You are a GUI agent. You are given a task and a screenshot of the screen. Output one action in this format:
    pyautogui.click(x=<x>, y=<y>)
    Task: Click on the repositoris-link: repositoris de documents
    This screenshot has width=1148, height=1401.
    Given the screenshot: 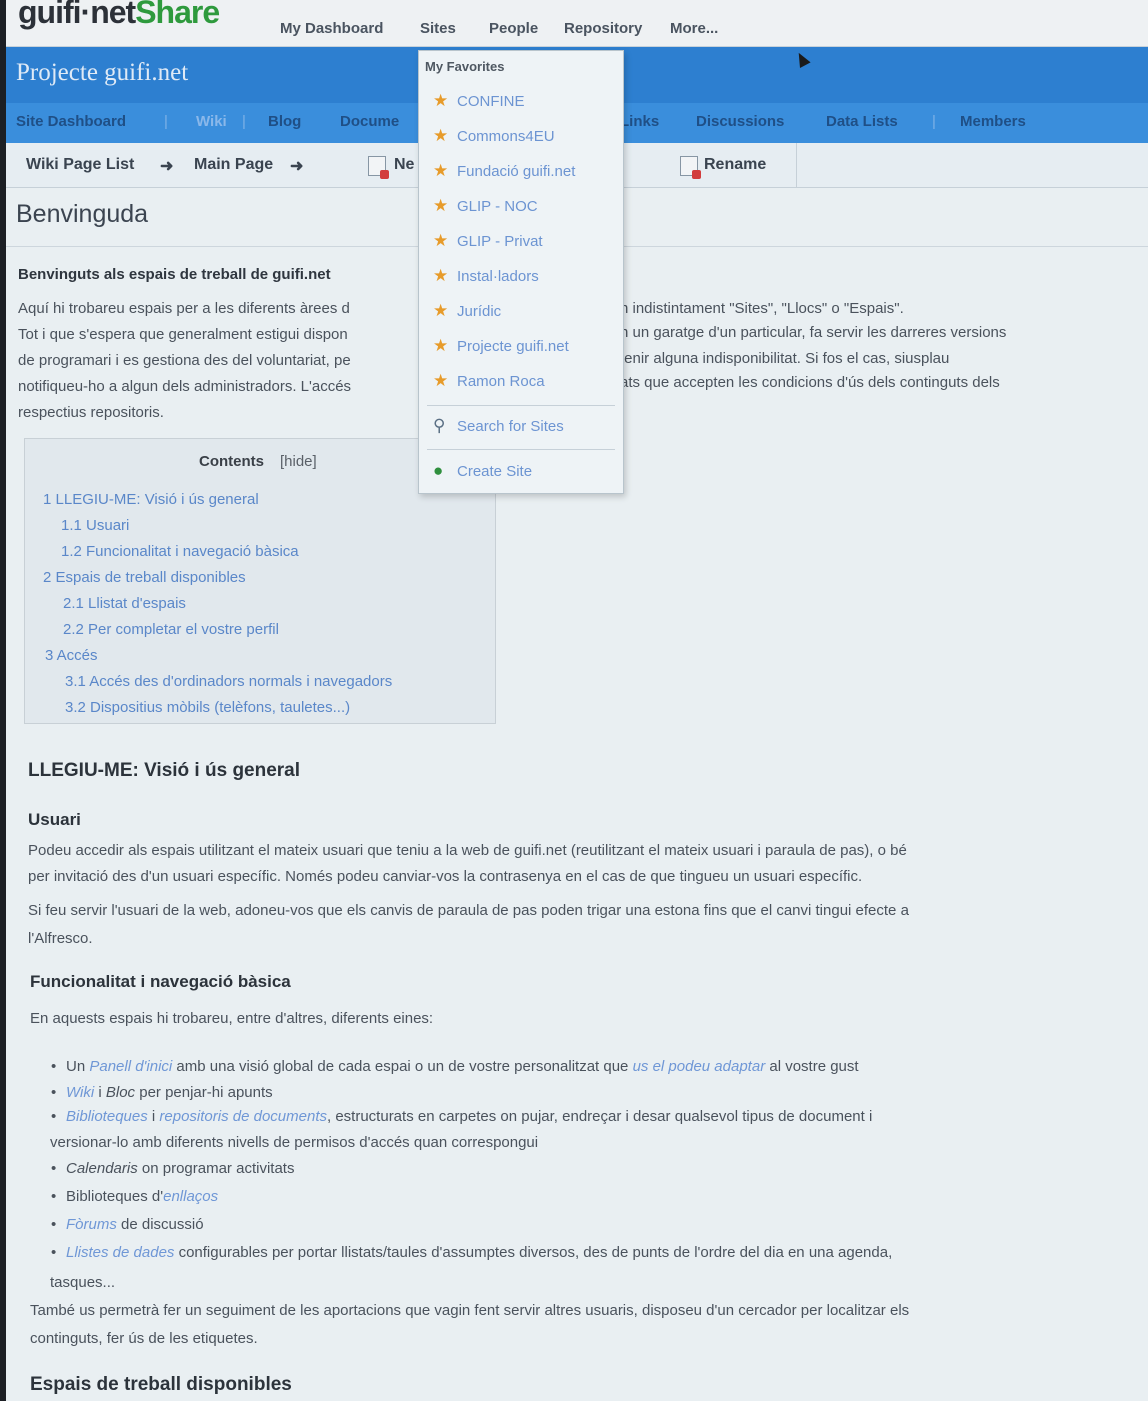 What is the action you would take?
    pyautogui.click(x=243, y=1116)
    